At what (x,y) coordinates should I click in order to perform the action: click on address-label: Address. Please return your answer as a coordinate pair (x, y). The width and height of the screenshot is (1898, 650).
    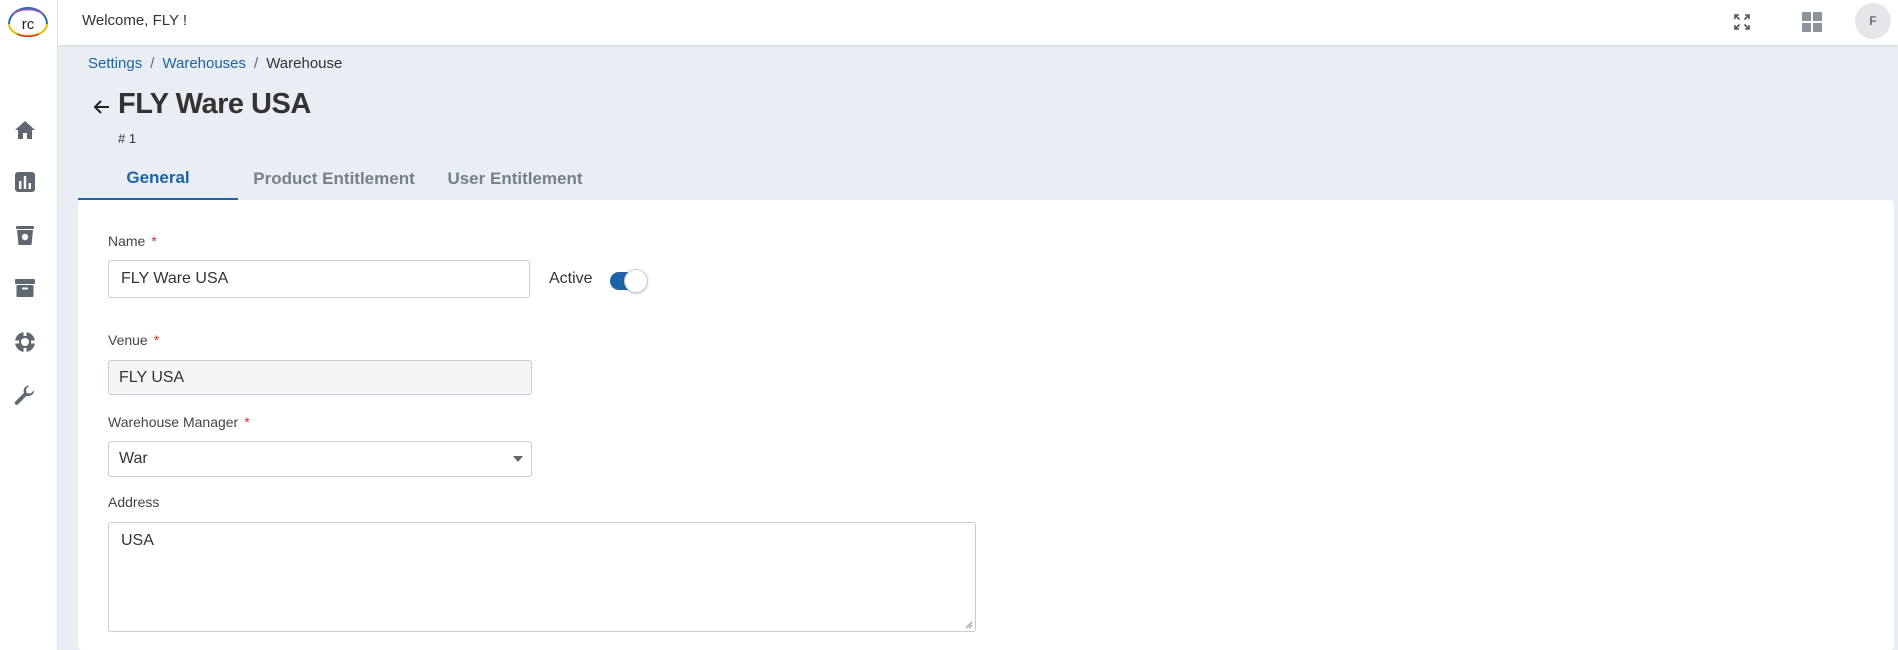
    Looking at the image, I should click on (134, 502).